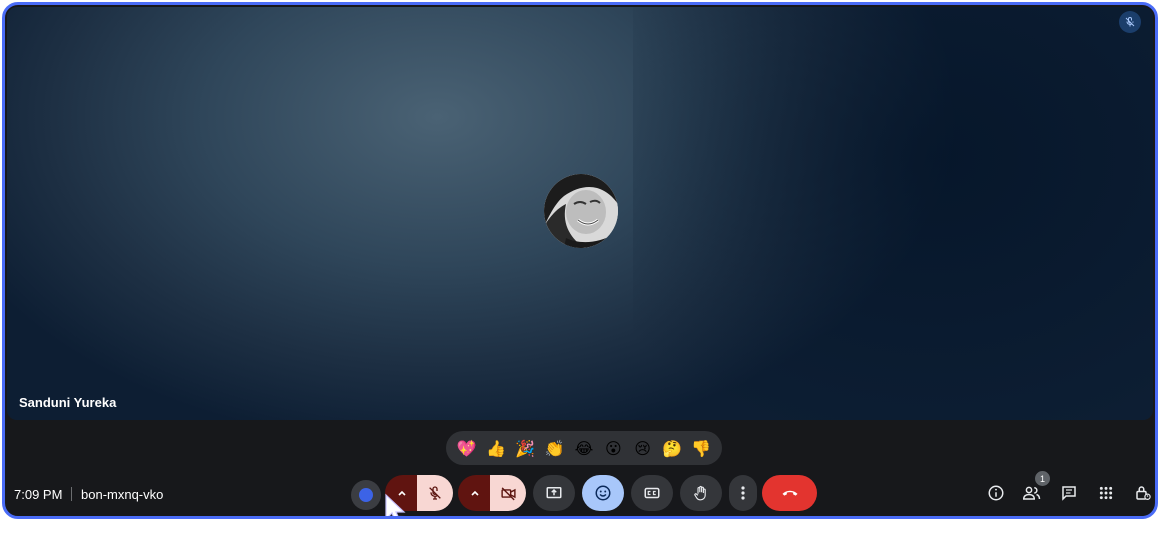  I want to click on host-controls-button, so click(1142, 493).